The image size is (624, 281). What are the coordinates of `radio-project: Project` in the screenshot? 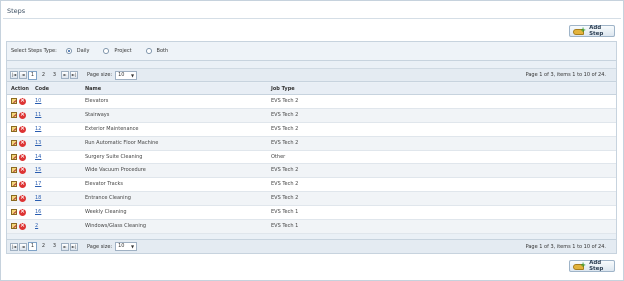 It's located at (117, 51).